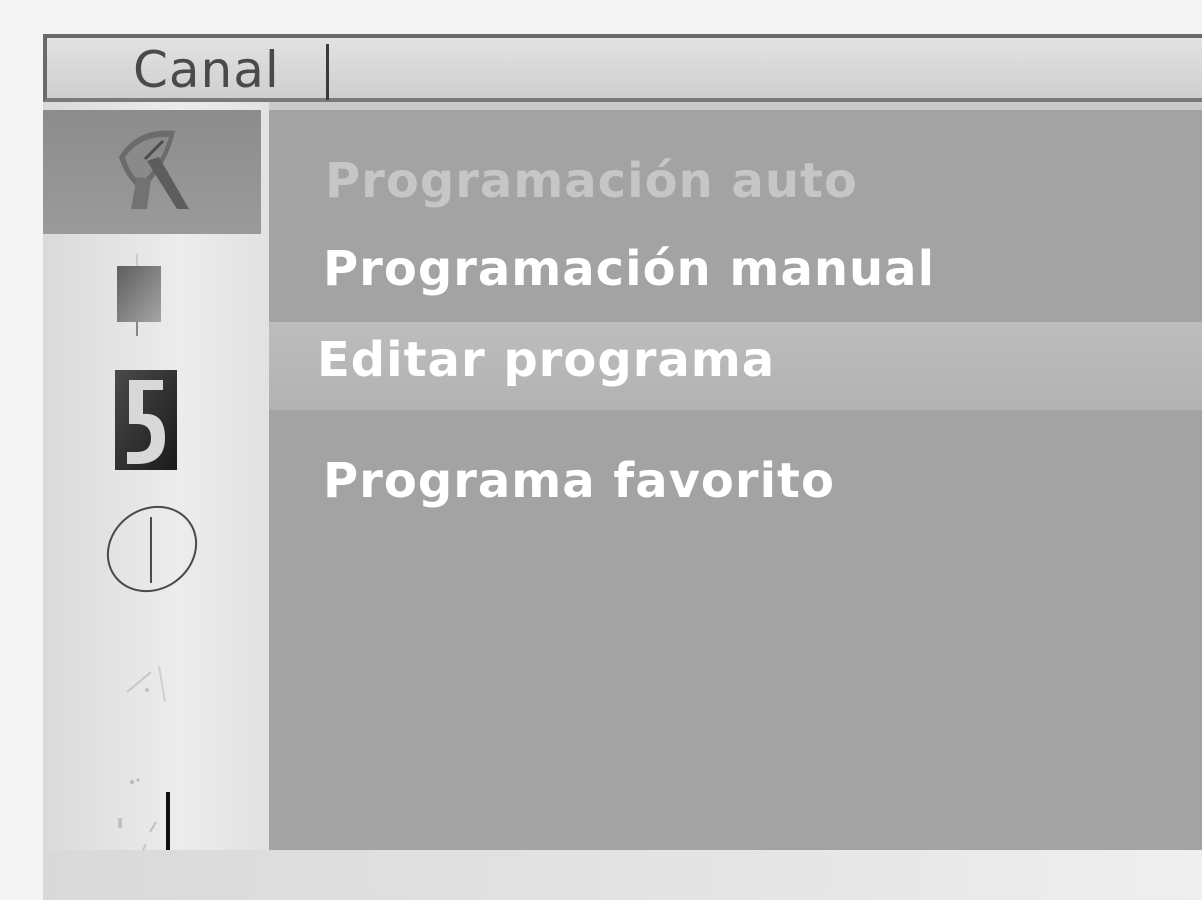  What do you see at coordinates (206, 70) in the screenshot?
I see `menu-title: Canal` at bounding box center [206, 70].